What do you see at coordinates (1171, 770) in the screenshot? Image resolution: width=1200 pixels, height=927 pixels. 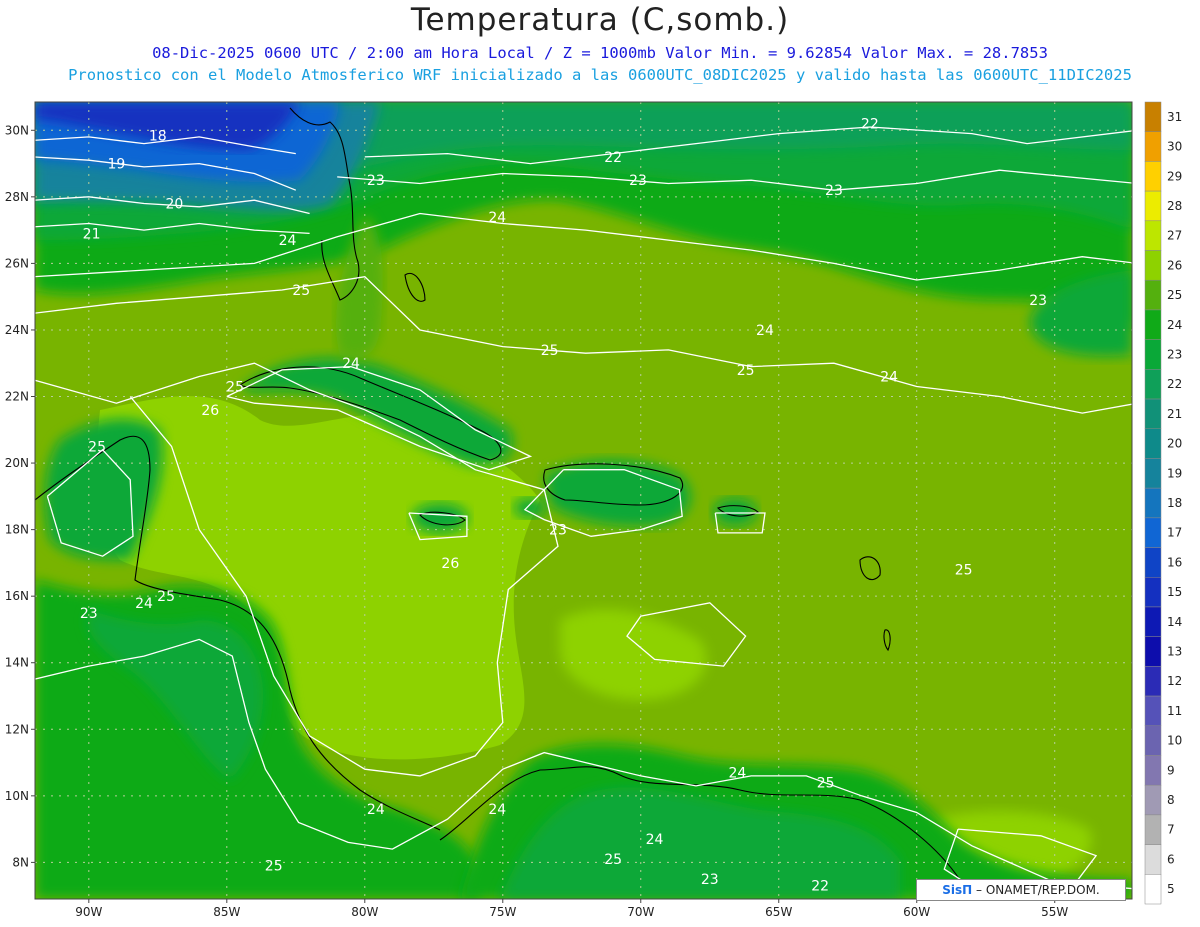 I see `legend-label: 9` at bounding box center [1171, 770].